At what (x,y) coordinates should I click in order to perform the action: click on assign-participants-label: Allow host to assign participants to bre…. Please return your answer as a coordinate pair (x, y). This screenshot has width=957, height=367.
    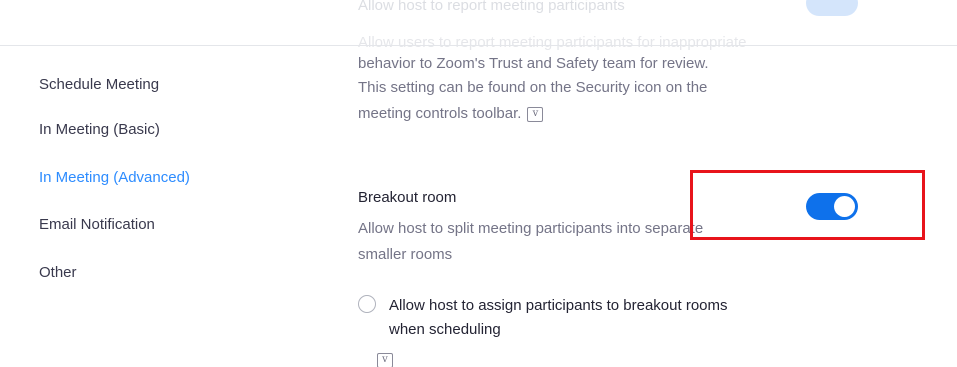
    Looking at the image, I should click on (558, 318).